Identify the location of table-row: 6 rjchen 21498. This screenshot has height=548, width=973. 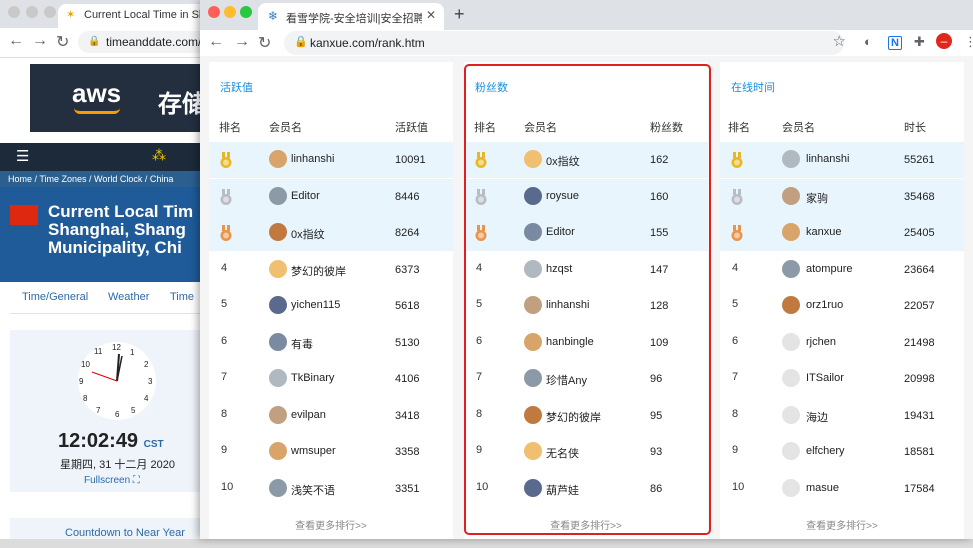
(842, 343).